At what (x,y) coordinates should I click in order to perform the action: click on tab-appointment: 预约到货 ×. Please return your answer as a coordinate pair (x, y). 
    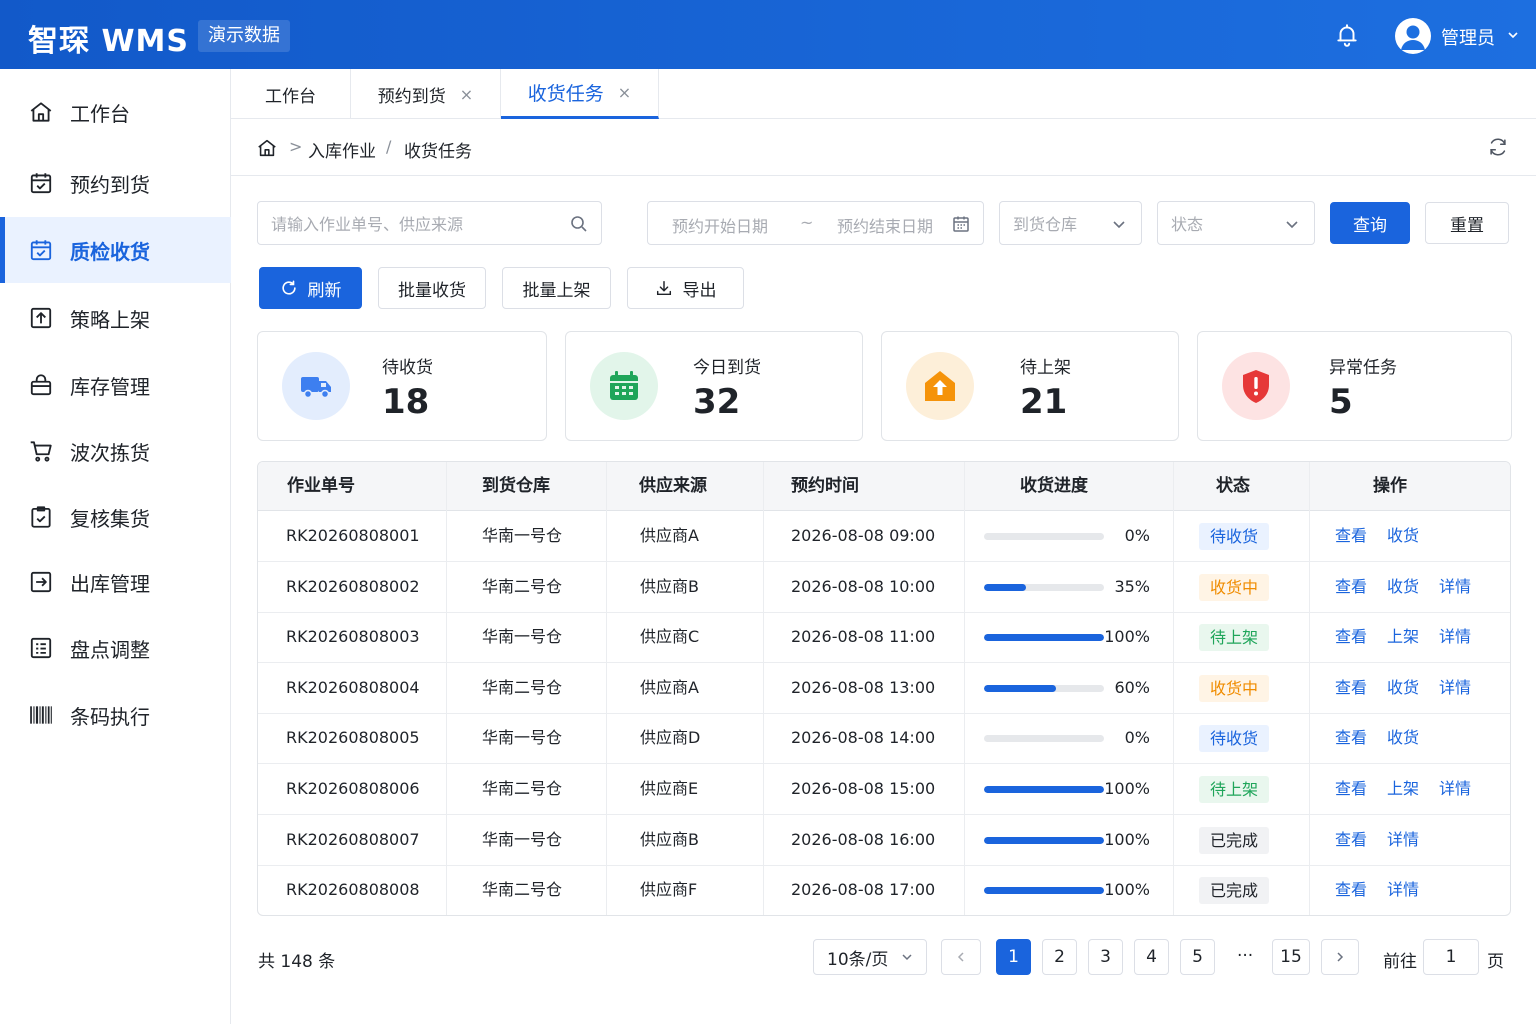
    Looking at the image, I should click on (426, 94).